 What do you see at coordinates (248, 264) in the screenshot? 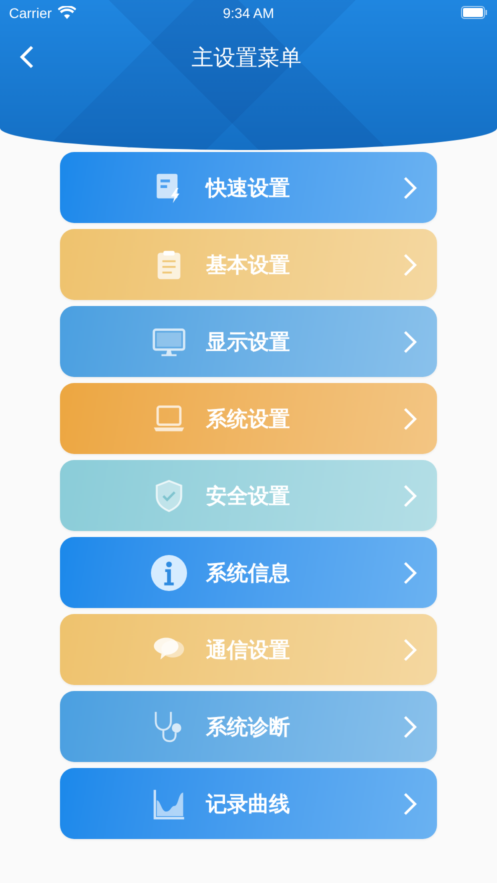
I see `menu-item: 基本设置` at bounding box center [248, 264].